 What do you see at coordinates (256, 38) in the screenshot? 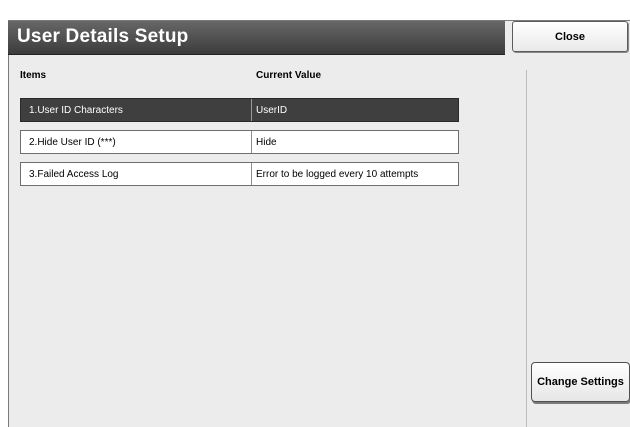
I see `title-bar: User Details Setup` at bounding box center [256, 38].